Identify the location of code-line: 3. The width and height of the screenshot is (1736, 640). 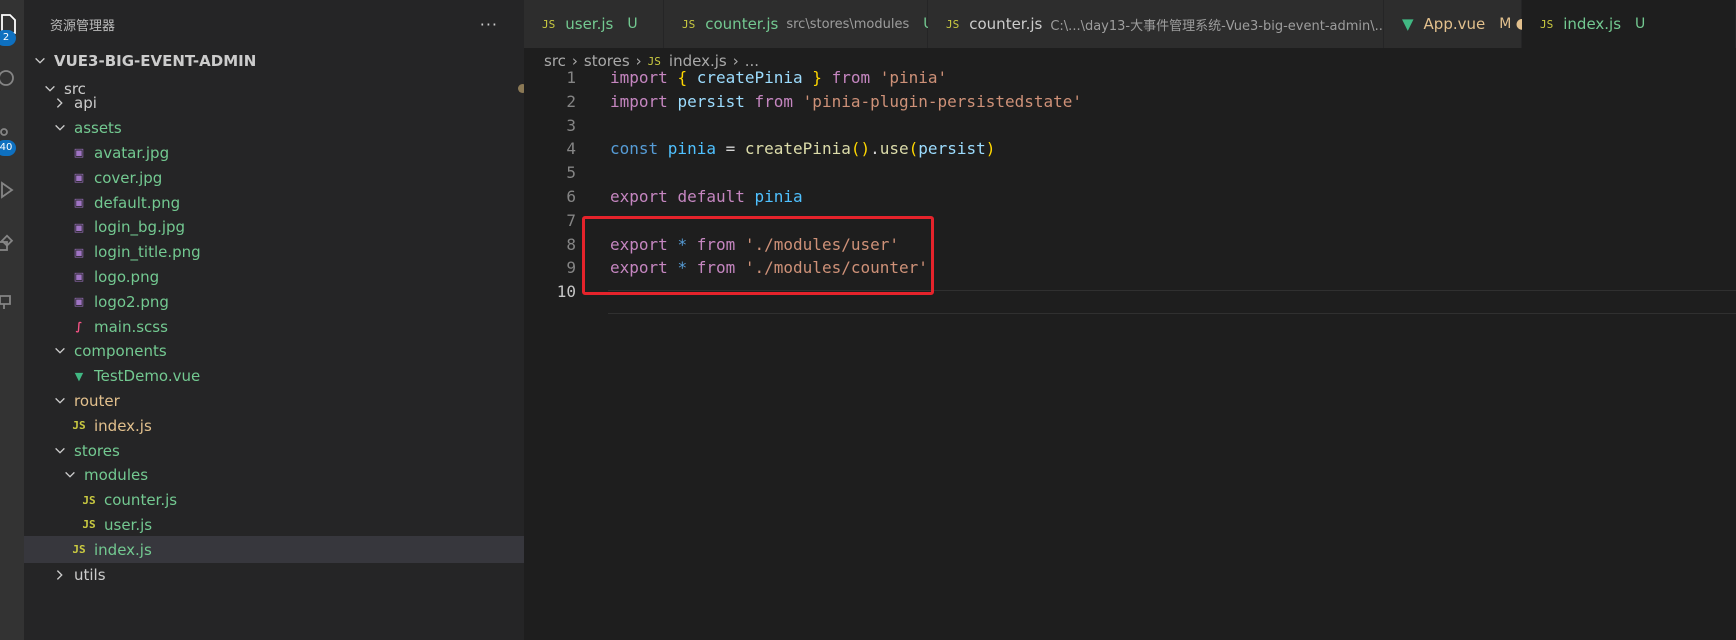
(1130, 126).